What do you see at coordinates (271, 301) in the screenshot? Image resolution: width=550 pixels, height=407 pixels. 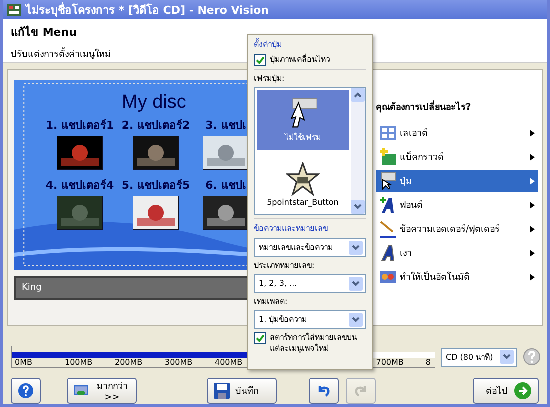 I see `field-label: เทมเพลต:` at bounding box center [271, 301].